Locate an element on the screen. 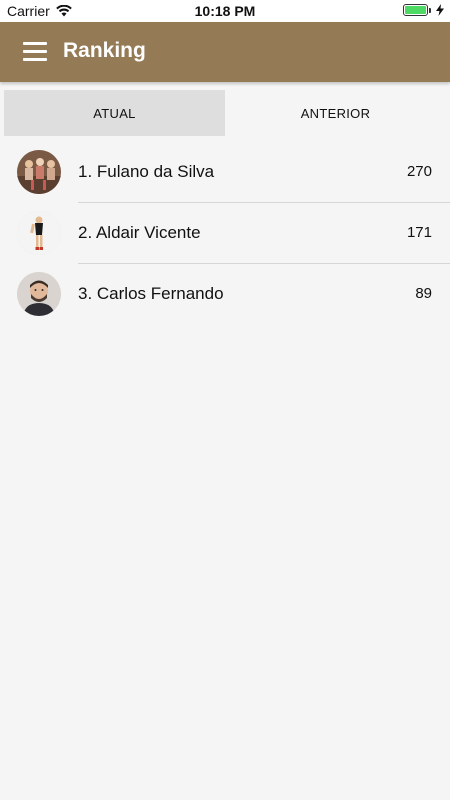  status-right is located at coordinates (423, 10).